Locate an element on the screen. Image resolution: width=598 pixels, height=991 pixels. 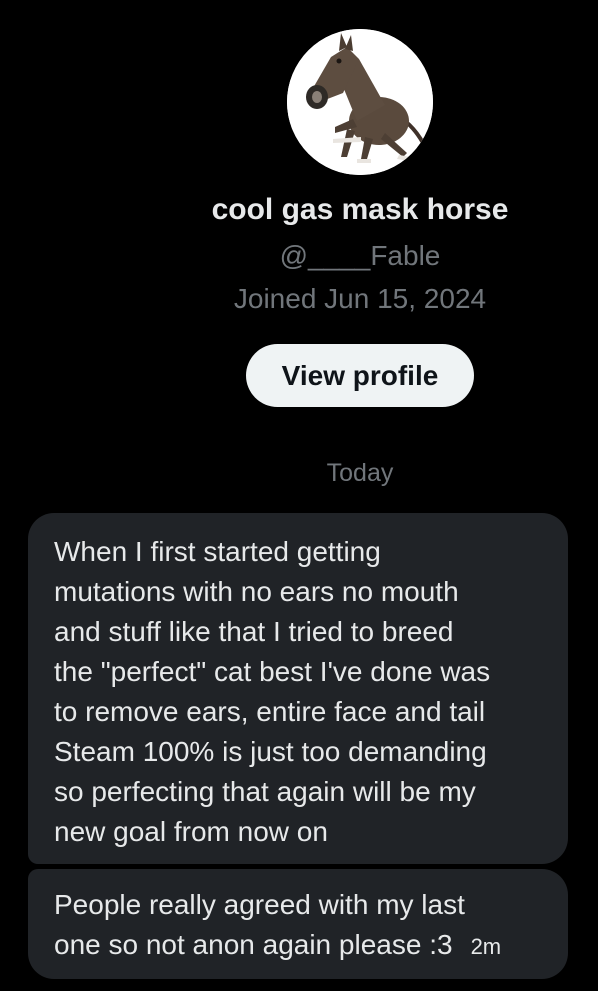
profile-handle: @____Fable is located at coordinates (360, 255).